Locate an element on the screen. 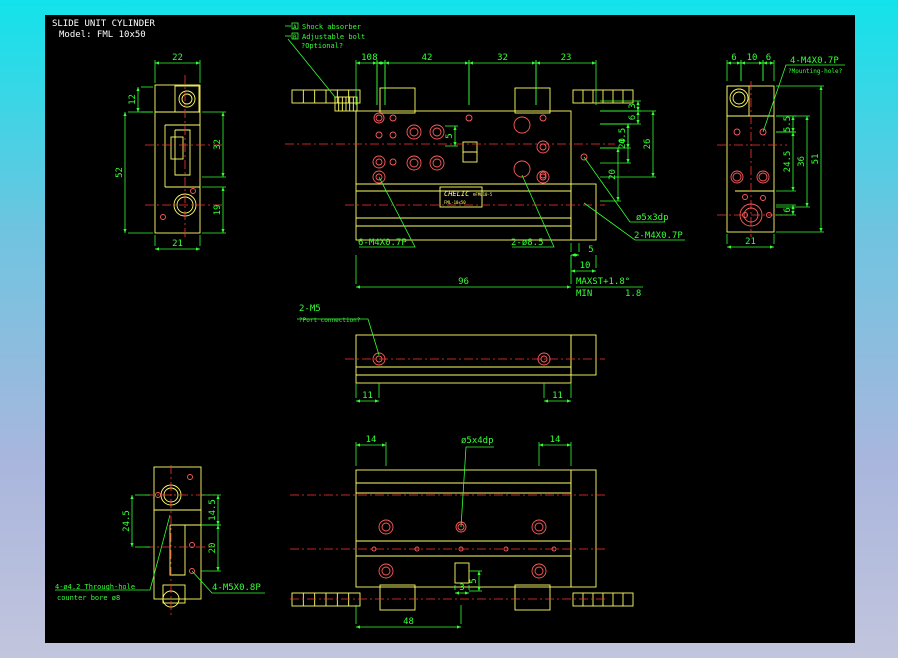 The width and height of the screenshot is (898, 658). dimension-value: 8 is located at coordinates (374, 58).